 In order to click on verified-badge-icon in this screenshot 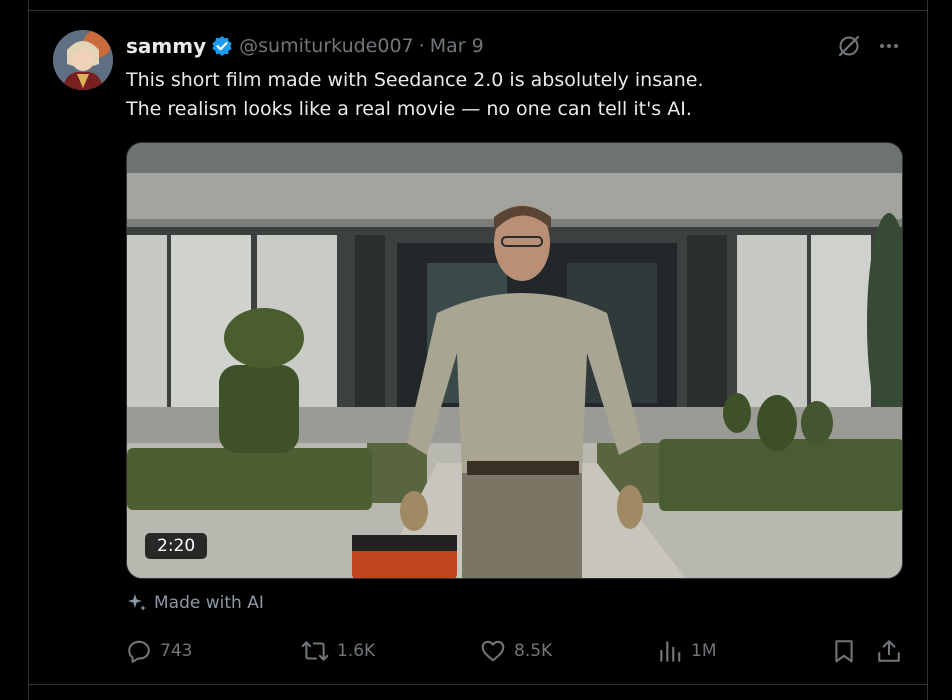, I will do `click(222, 46)`.